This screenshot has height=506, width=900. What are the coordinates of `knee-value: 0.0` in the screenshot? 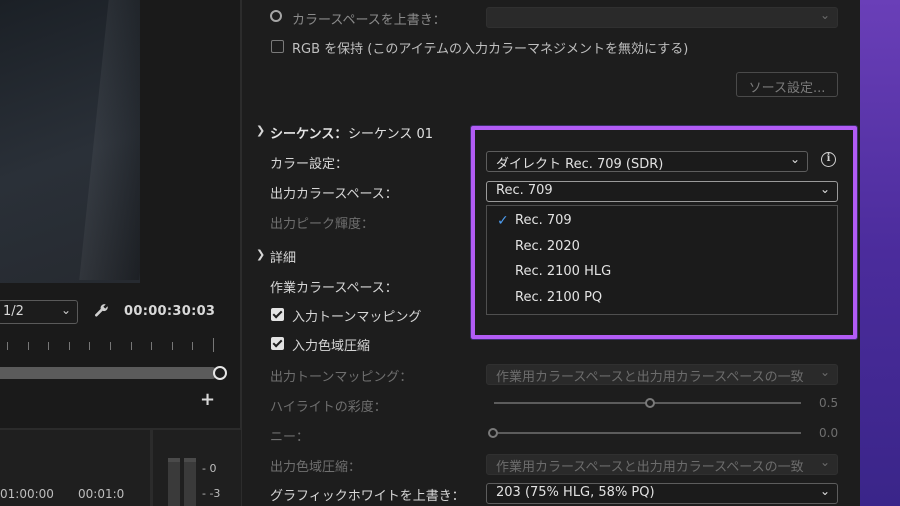 It's located at (829, 433).